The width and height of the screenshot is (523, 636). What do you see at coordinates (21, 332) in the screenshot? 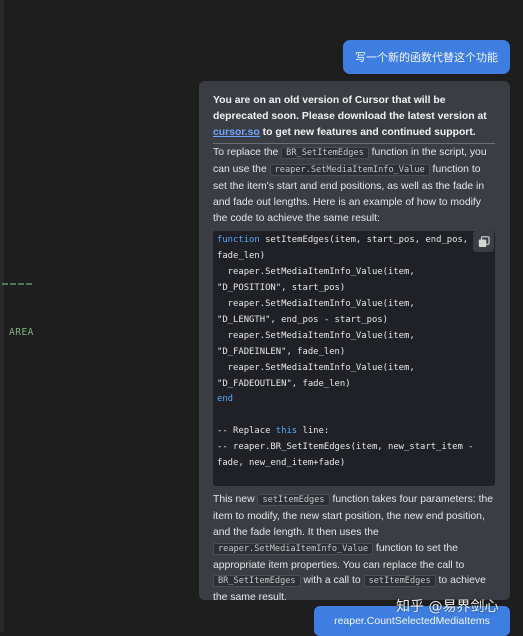
I see `background-area-label: AREA` at bounding box center [21, 332].